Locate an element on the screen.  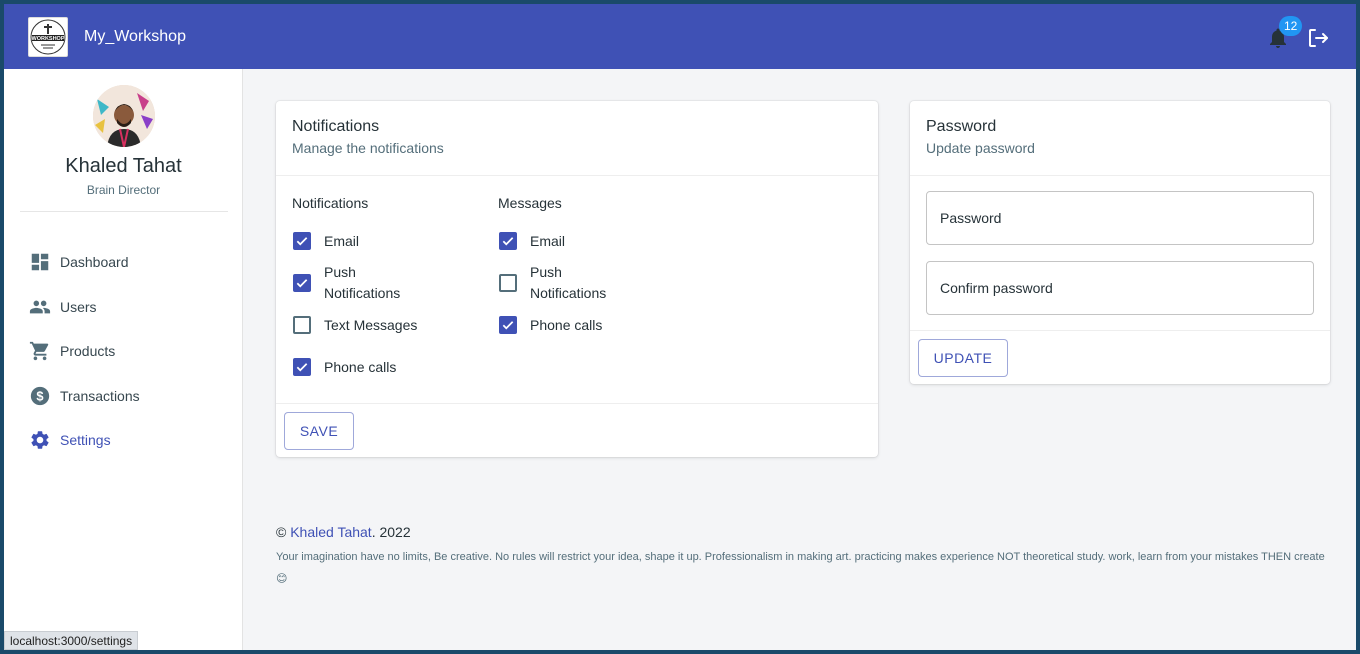
user-name: Khaled Tahat is located at coordinates (123, 166).